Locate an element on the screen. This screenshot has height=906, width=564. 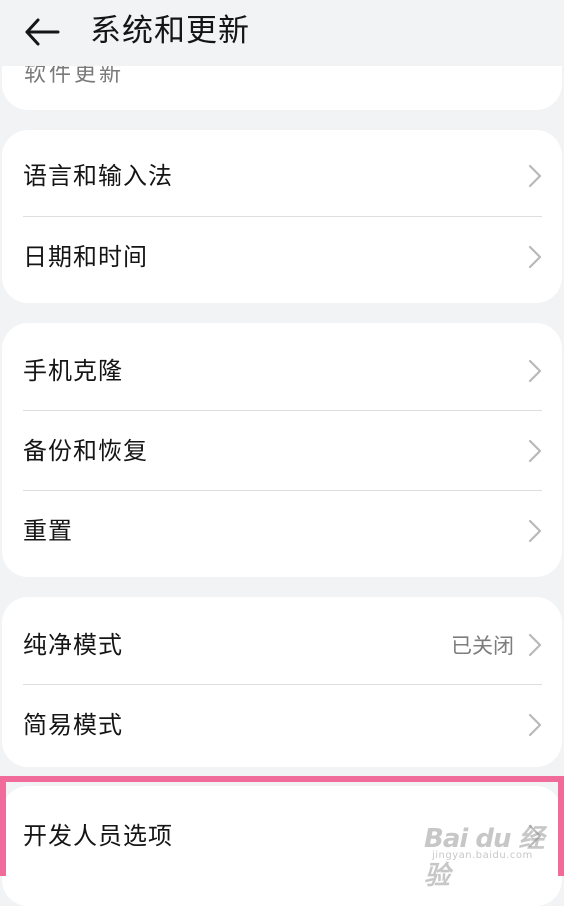
settings-item-label: 语言和输入法 is located at coordinates (98, 176).